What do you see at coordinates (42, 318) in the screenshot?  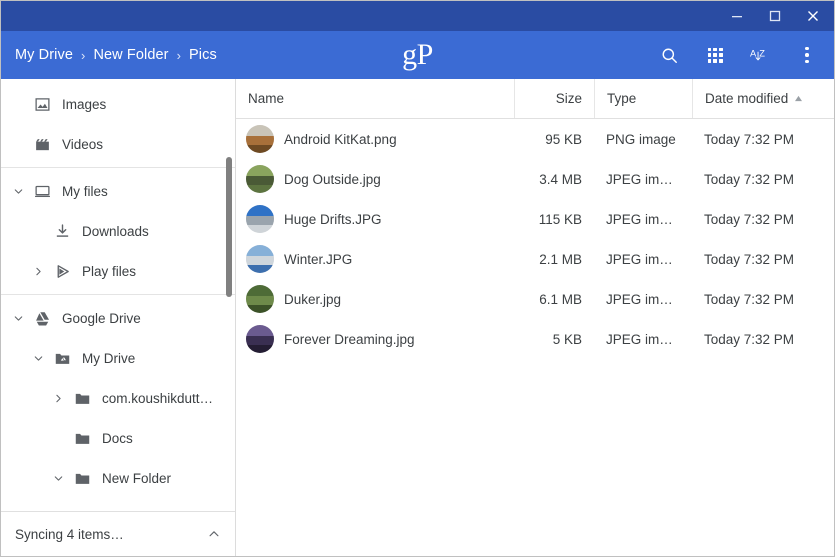 I see `drive-icon` at bounding box center [42, 318].